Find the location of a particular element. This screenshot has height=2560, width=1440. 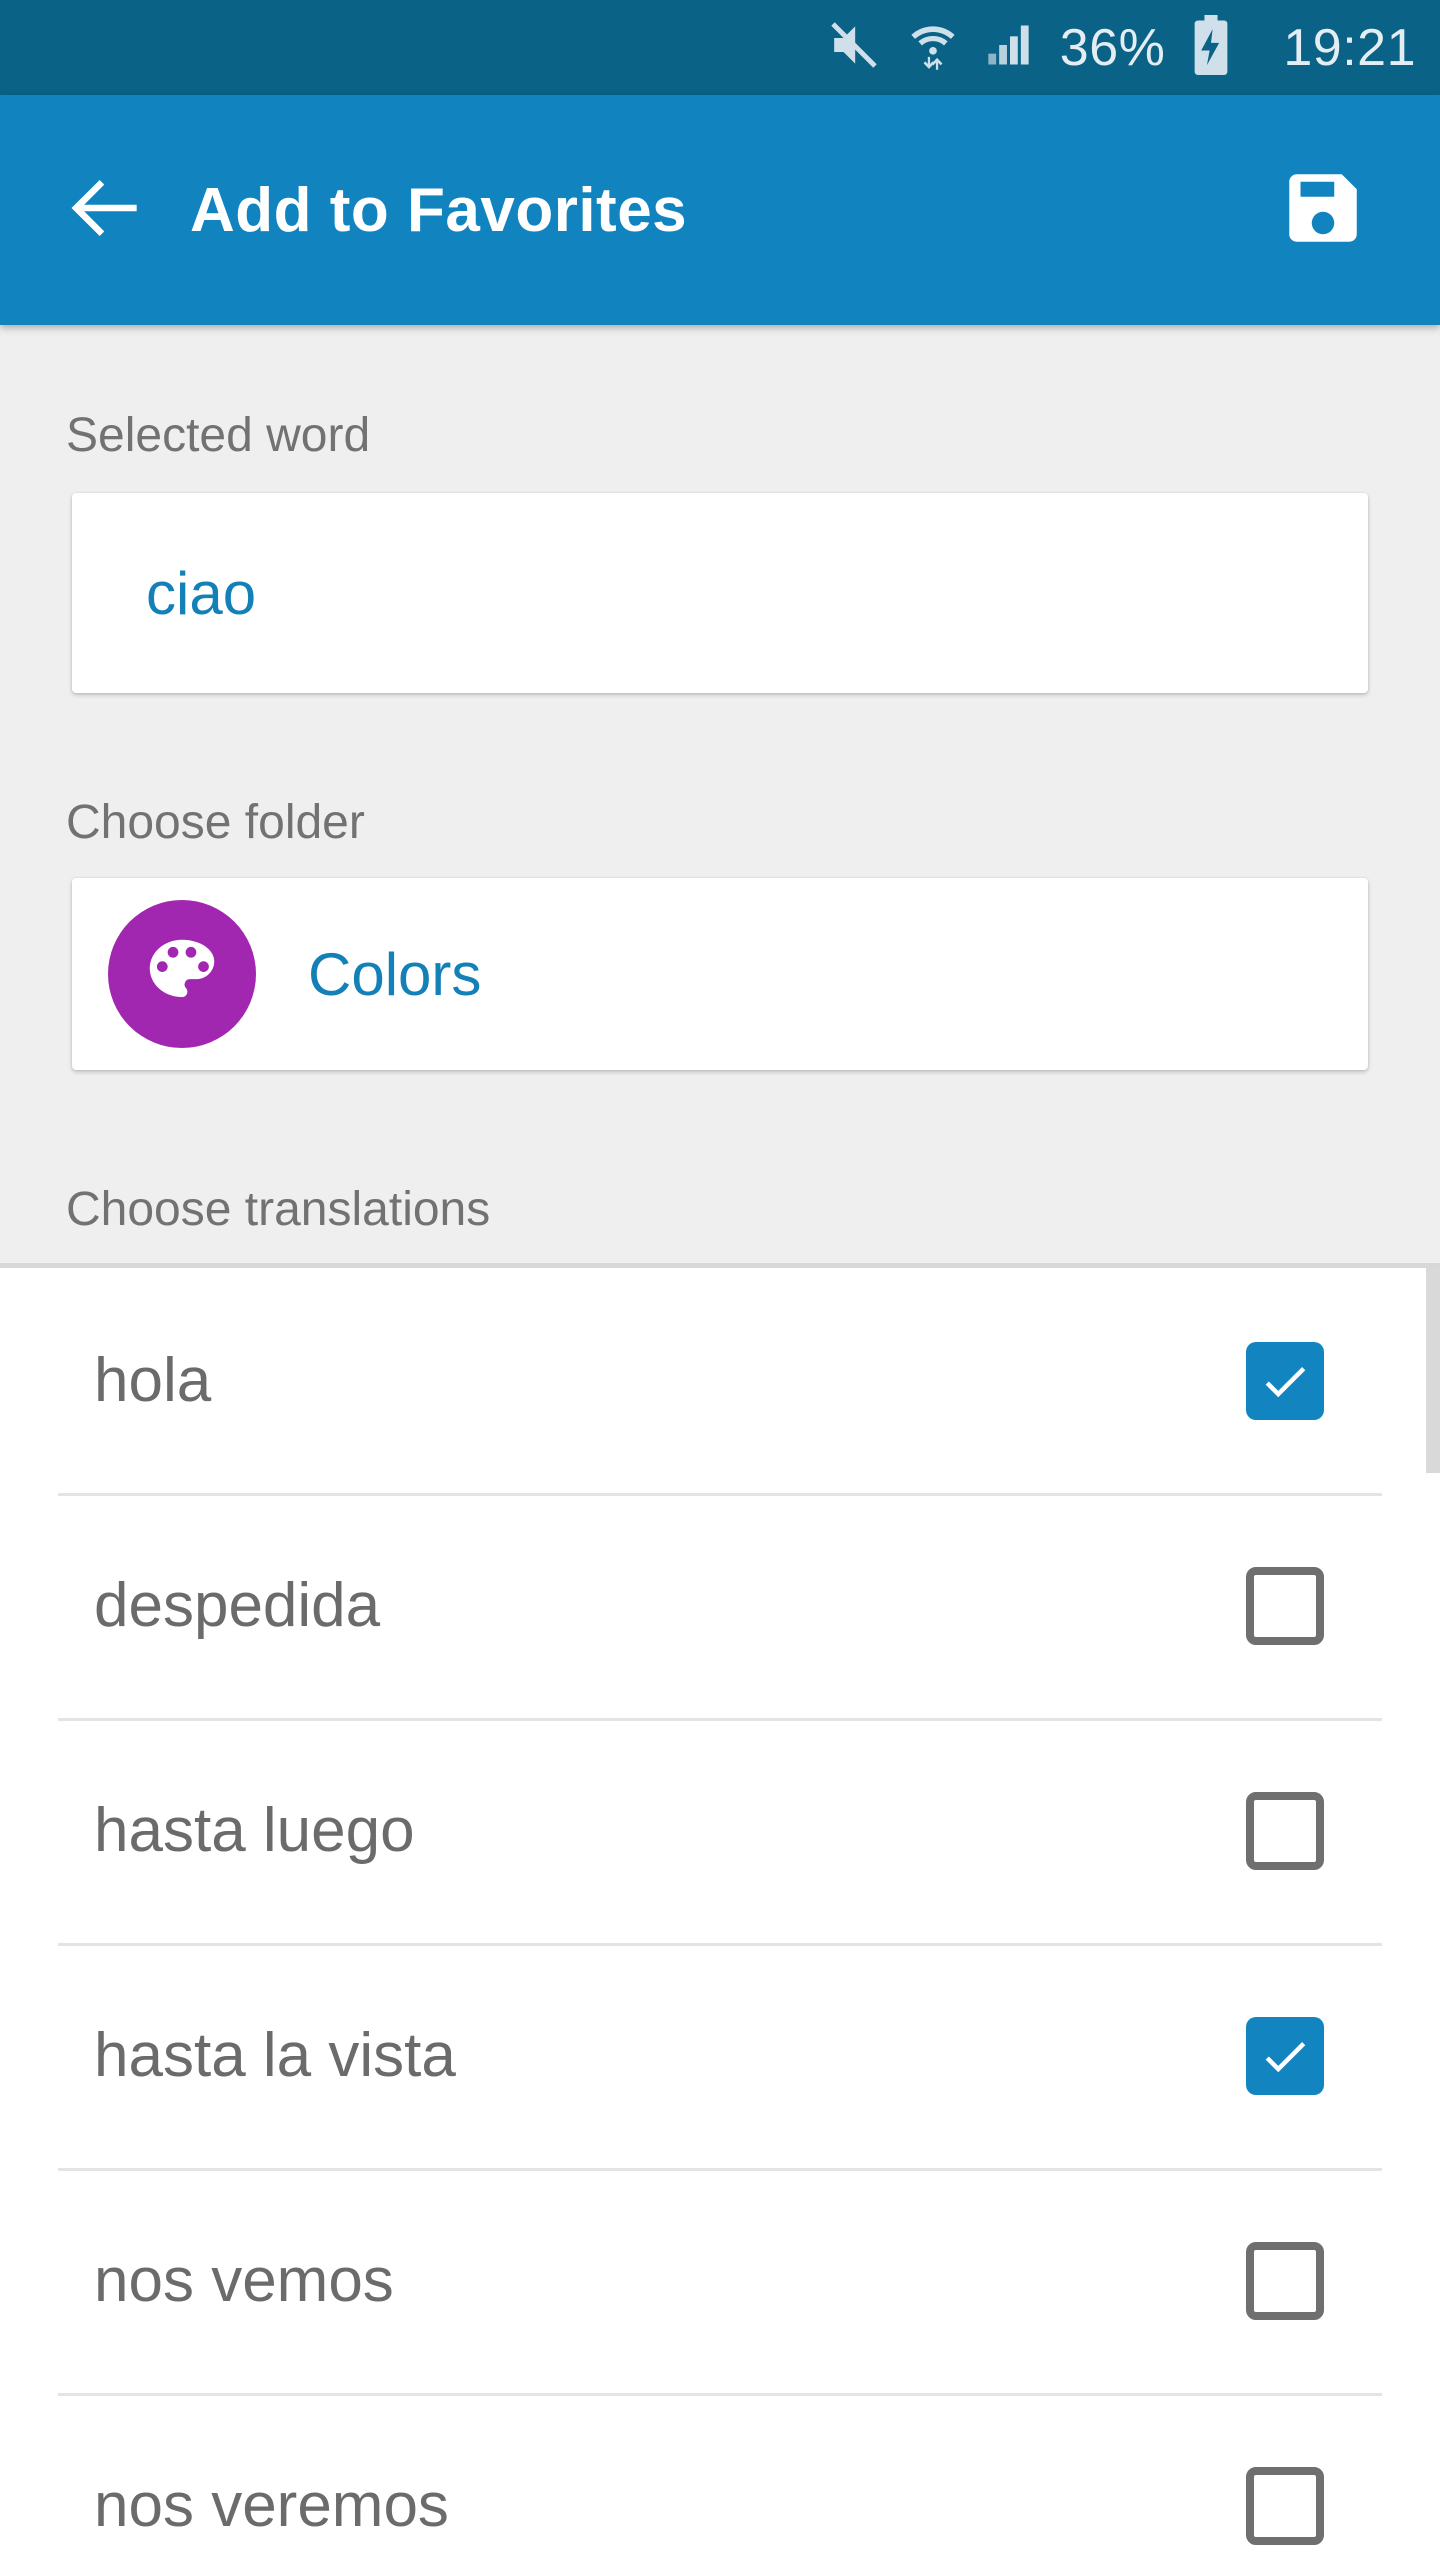

page-title: Add to Favorites is located at coordinates (439, 210).